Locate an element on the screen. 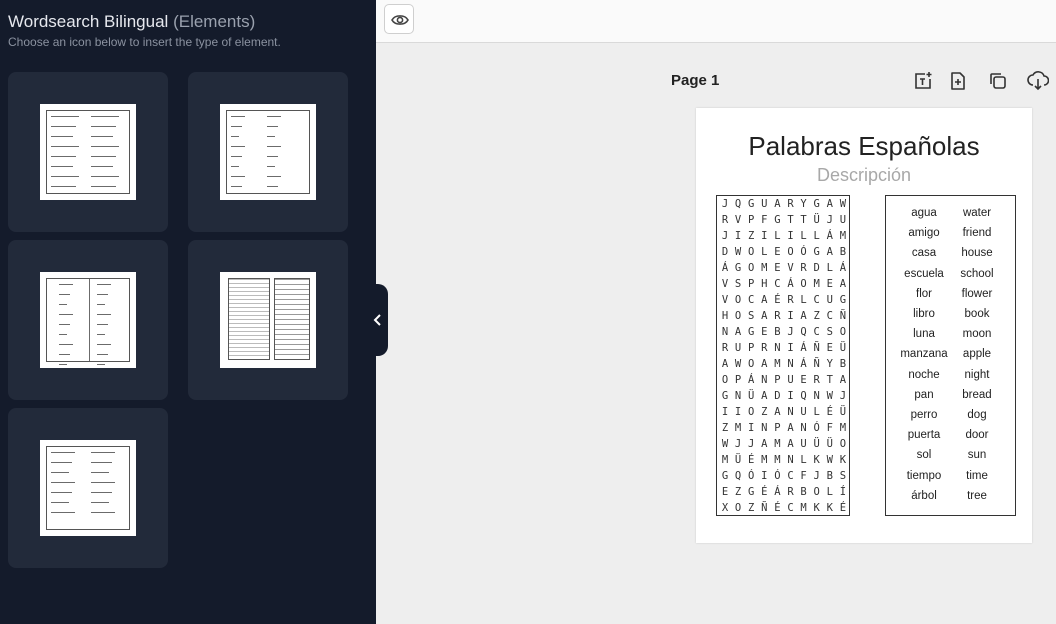  element-card-word-pairs-two-column is located at coordinates (88, 152).